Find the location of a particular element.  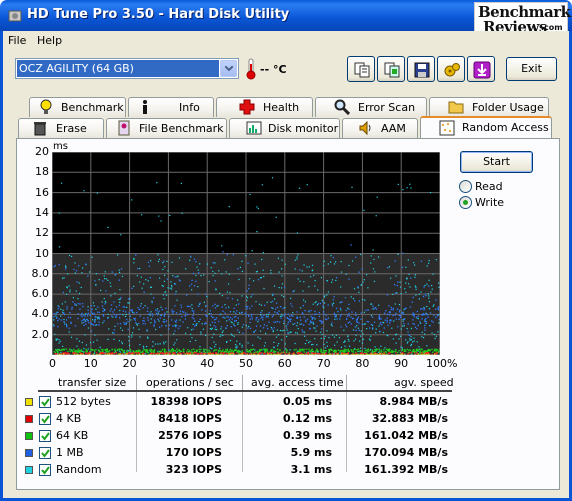

tab-erase: Erase is located at coordinates (61, 128).